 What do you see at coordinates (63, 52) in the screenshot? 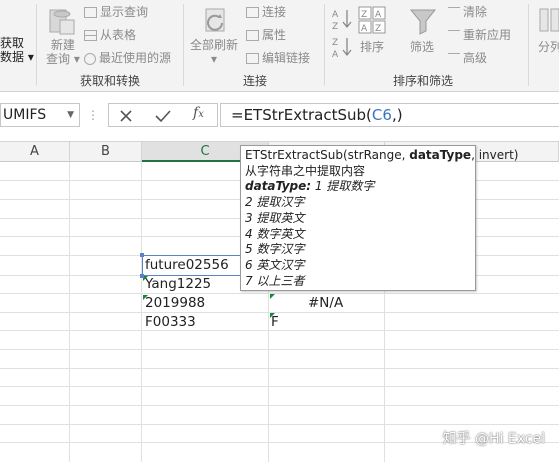
I see `new-query-button: 新建 查询 ▾` at bounding box center [63, 52].